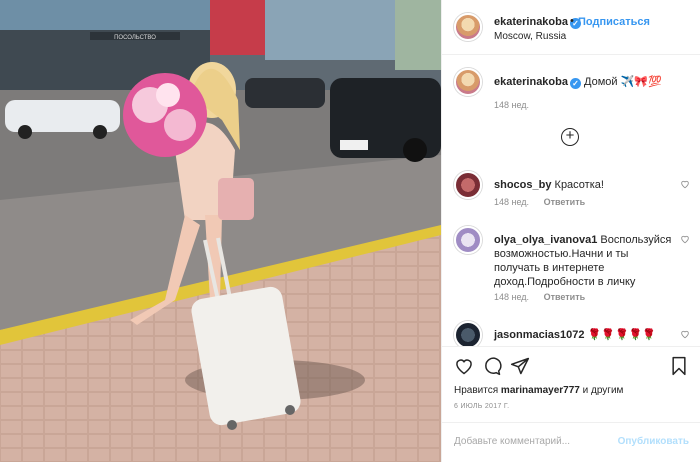 The width and height of the screenshot is (700, 462). Describe the element at coordinates (622, 335) in the screenshot. I see `comment-body: 🌹🌹🌹🌹🌹` at that location.